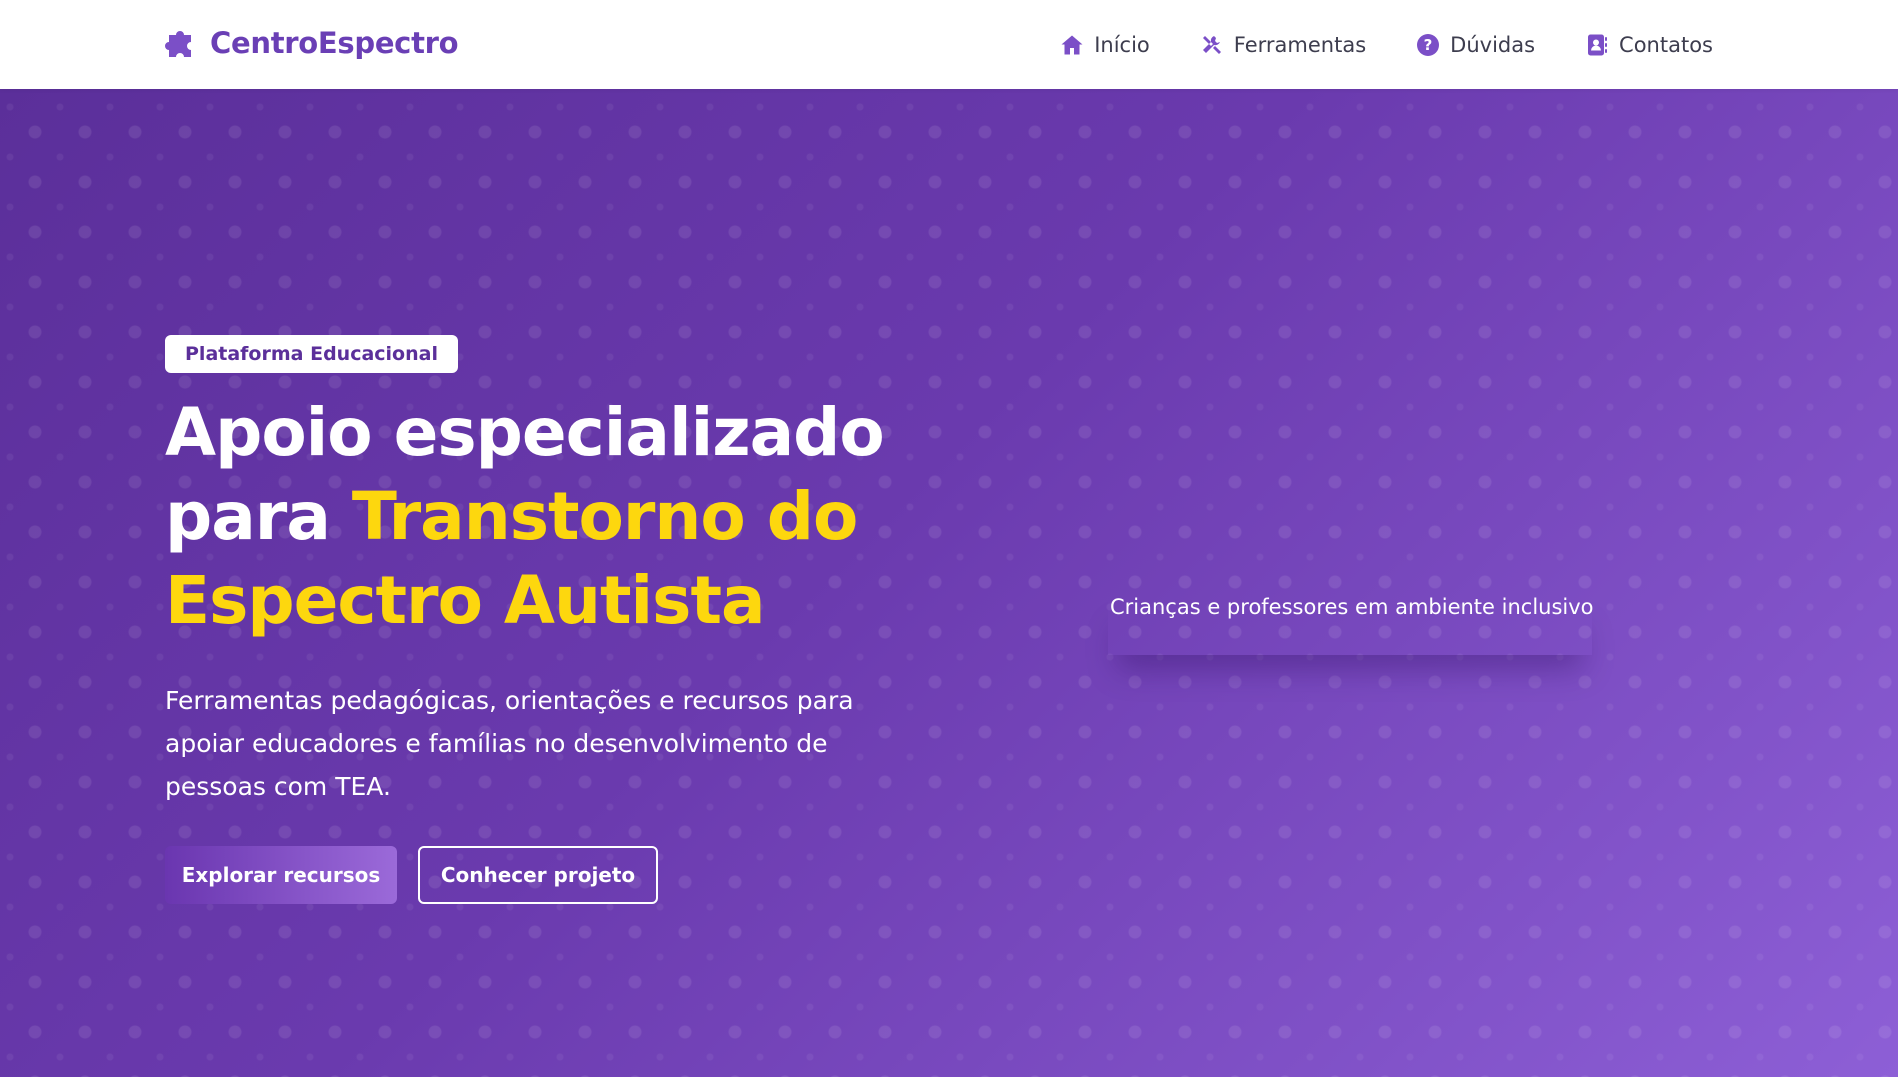 This screenshot has height=1077, width=1898. Describe the element at coordinates (1493, 44) in the screenshot. I see `nav-label-duvidas: Dúvidas` at that location.